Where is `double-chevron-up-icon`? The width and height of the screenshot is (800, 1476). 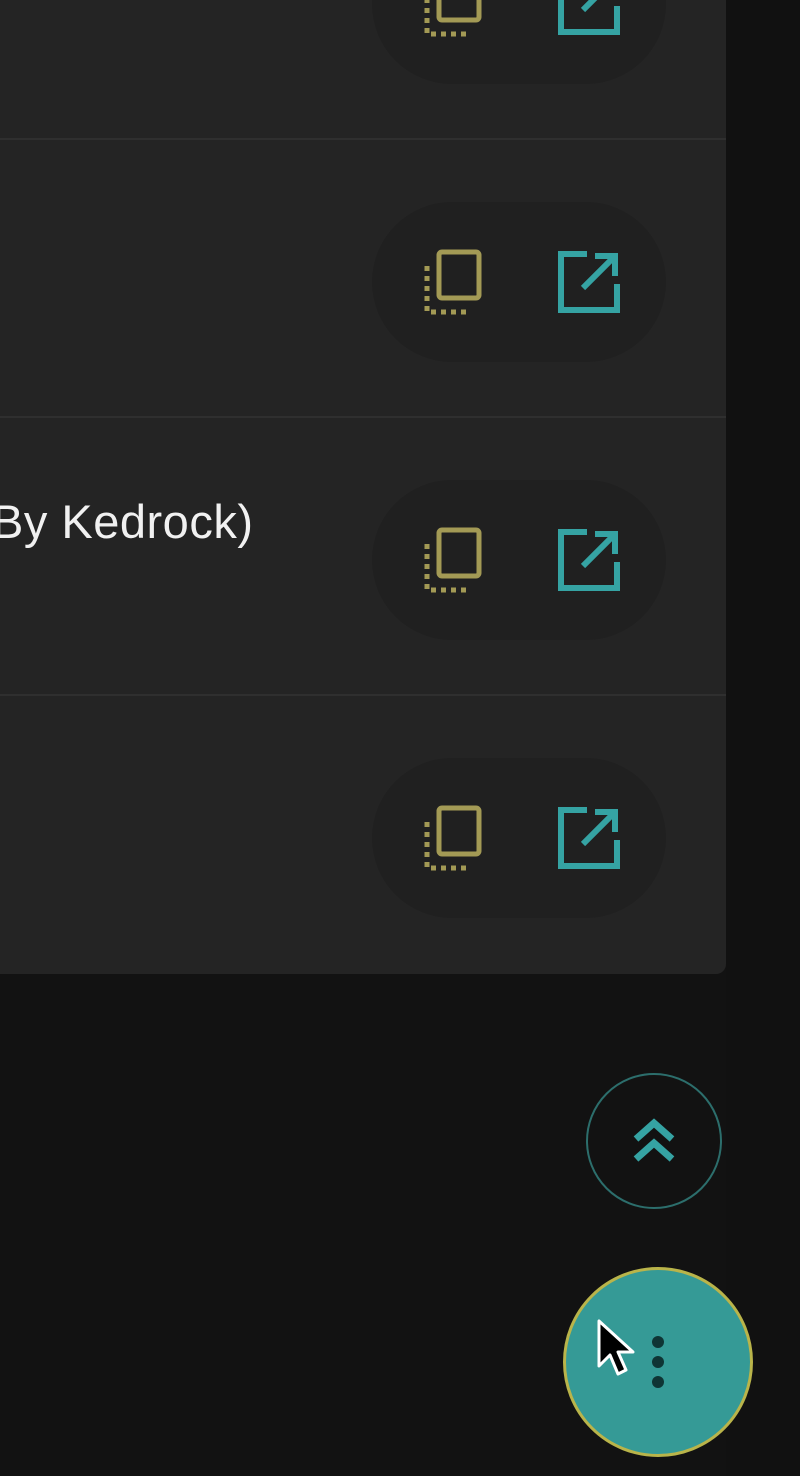
double-chevron-up-icon is located at coordinates (654, 1140).